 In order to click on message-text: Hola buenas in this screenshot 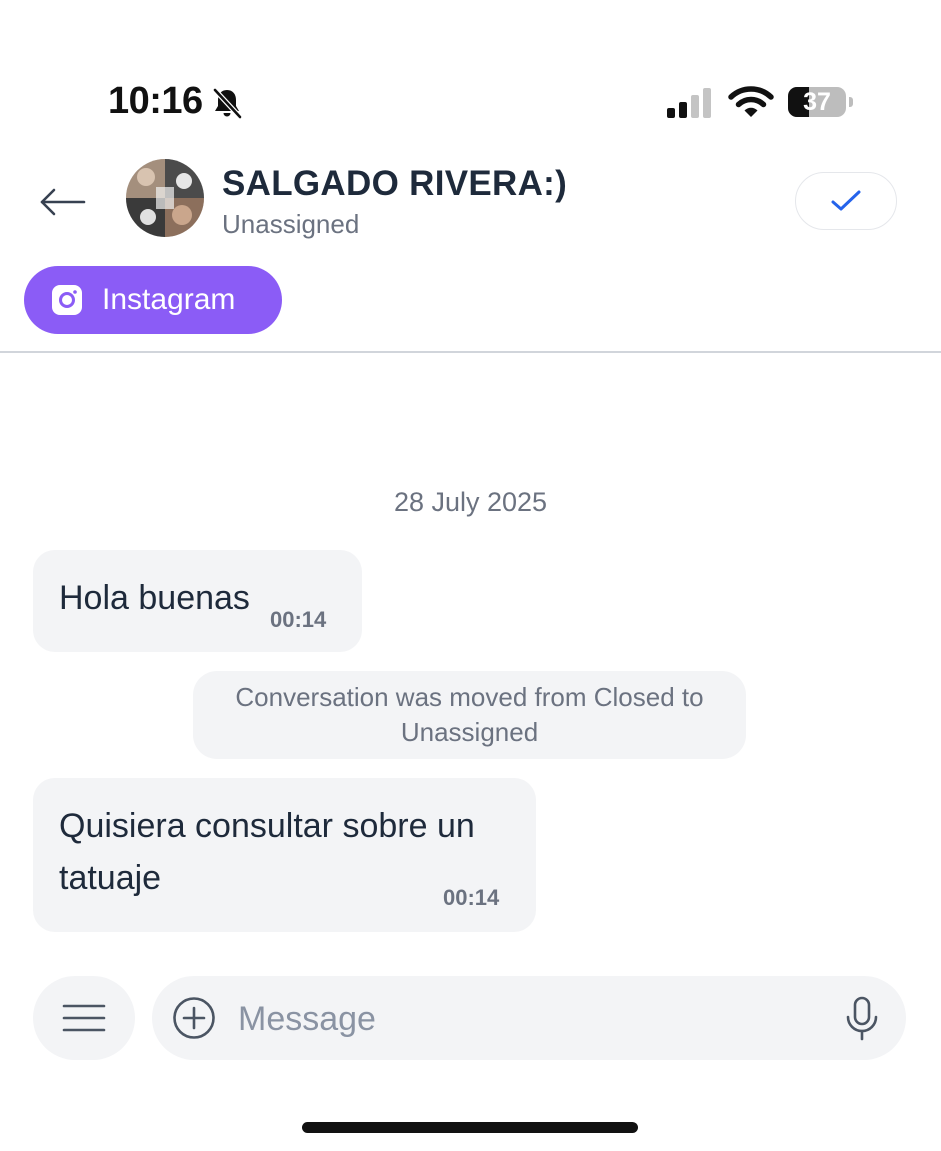, I will do `click(154, 598)`.